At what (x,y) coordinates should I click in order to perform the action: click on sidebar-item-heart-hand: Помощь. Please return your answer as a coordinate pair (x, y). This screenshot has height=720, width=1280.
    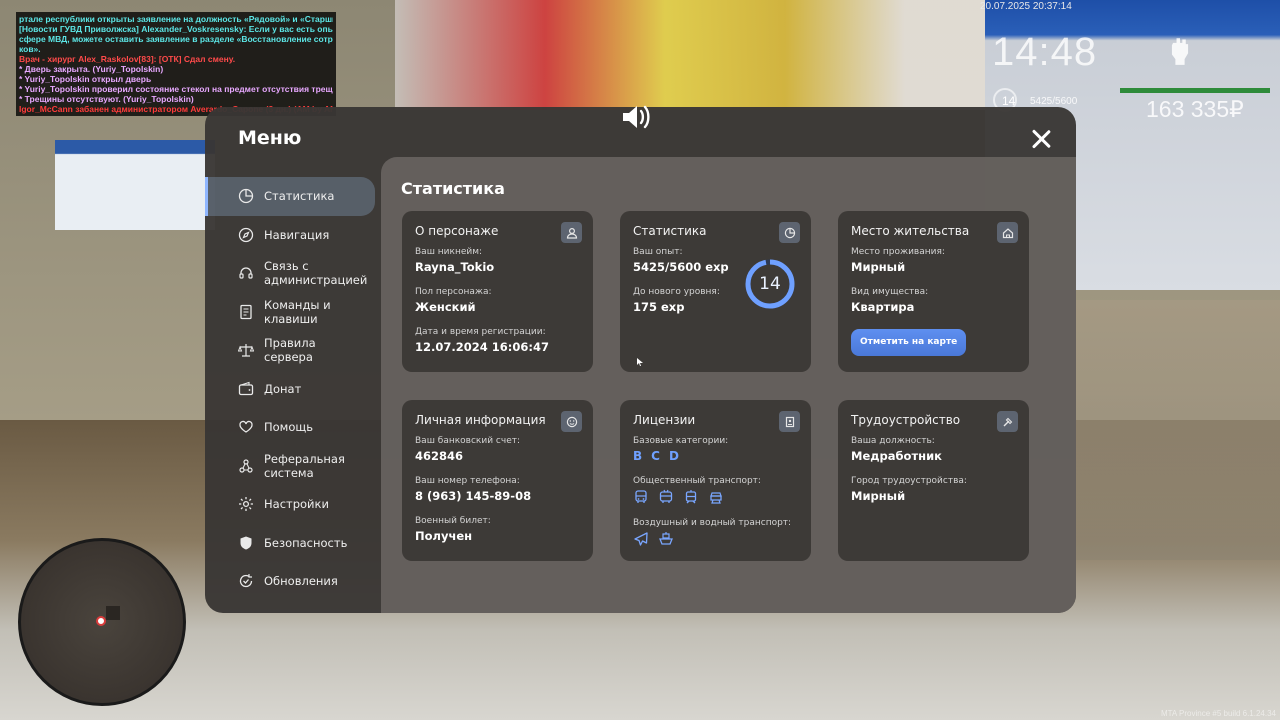
    Looking at the image, I should click on (292, 427).